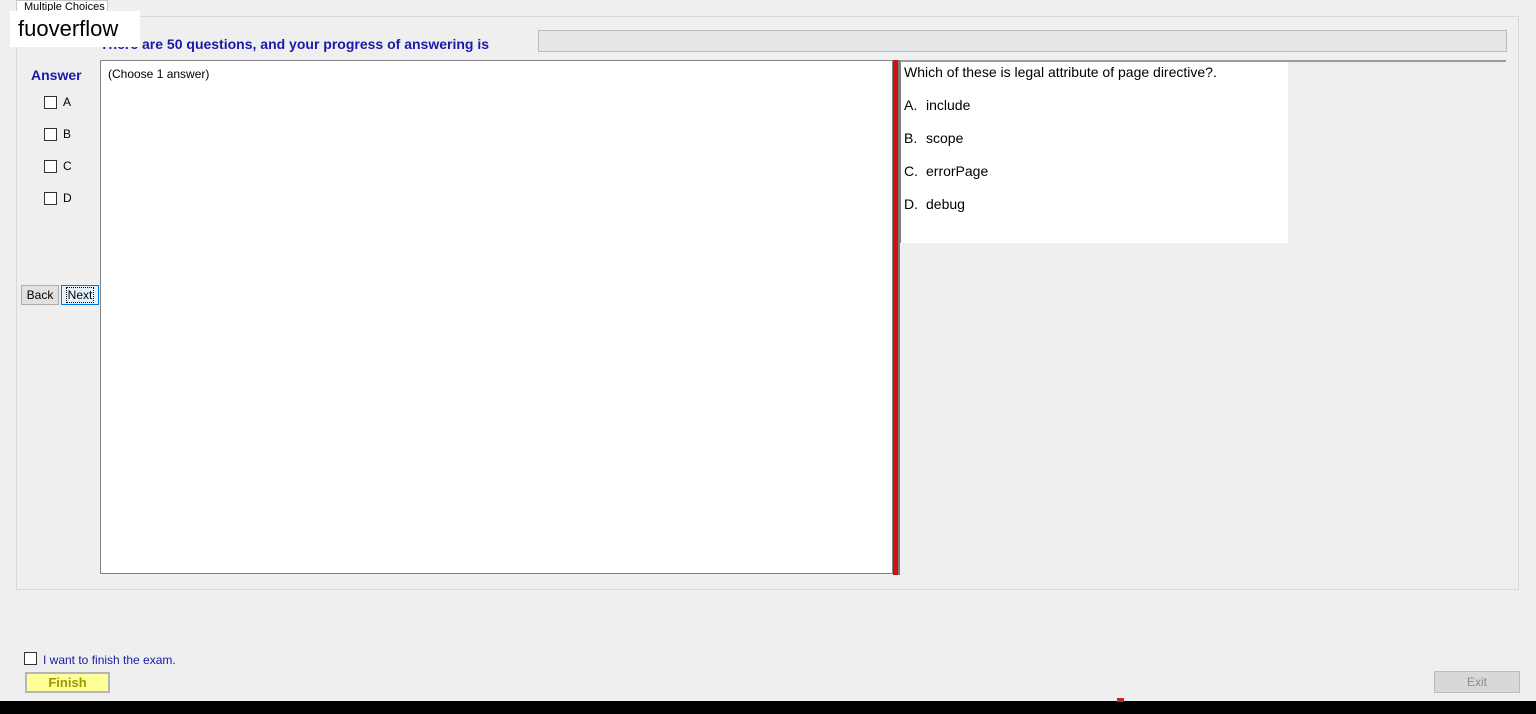  Describe the element at coordinates (911, 171) in the screenshot. I see `question-option-c-letter: C.` at that location.